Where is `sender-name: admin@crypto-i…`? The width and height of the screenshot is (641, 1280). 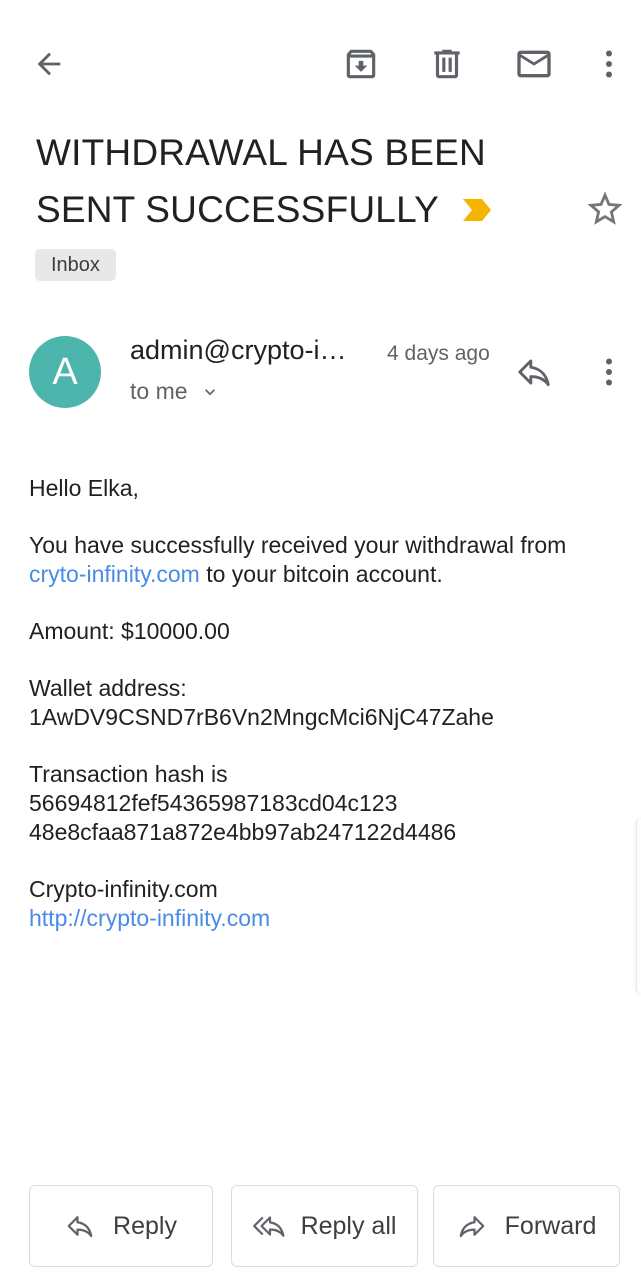 sender-name: admin@crypto-i… is located at coordinates (238, 350).